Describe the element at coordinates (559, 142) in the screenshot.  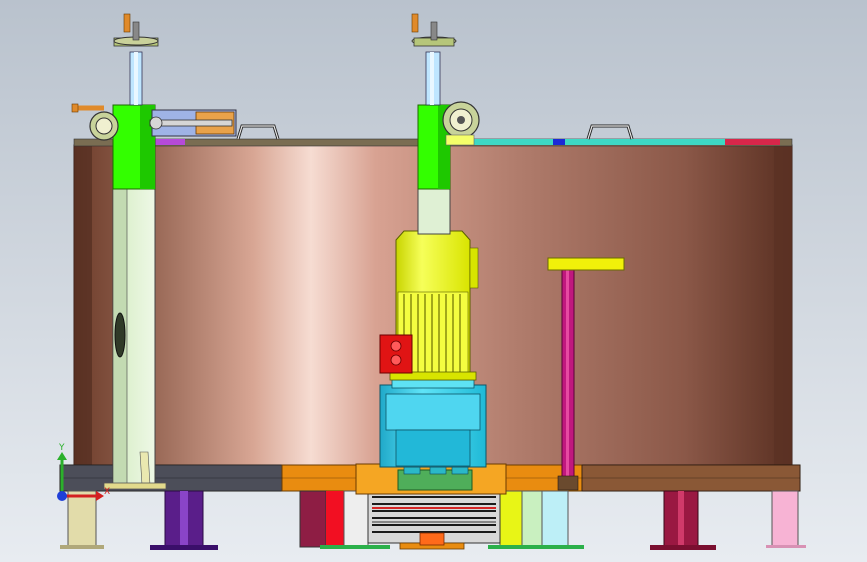
I see `lid-blue-marker` at that location.